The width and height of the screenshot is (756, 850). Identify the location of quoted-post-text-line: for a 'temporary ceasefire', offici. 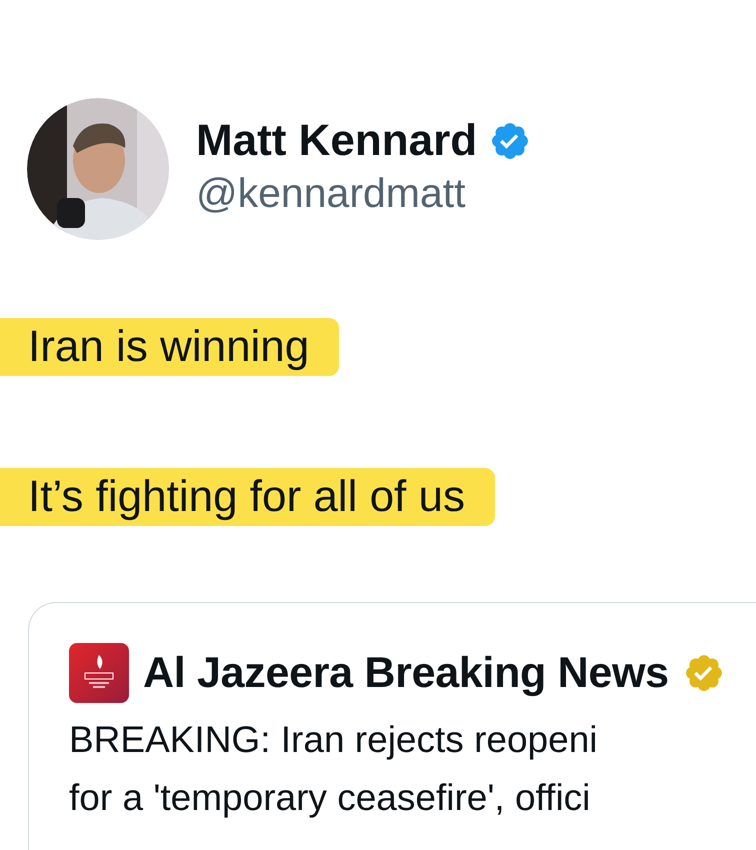
(329, 798).